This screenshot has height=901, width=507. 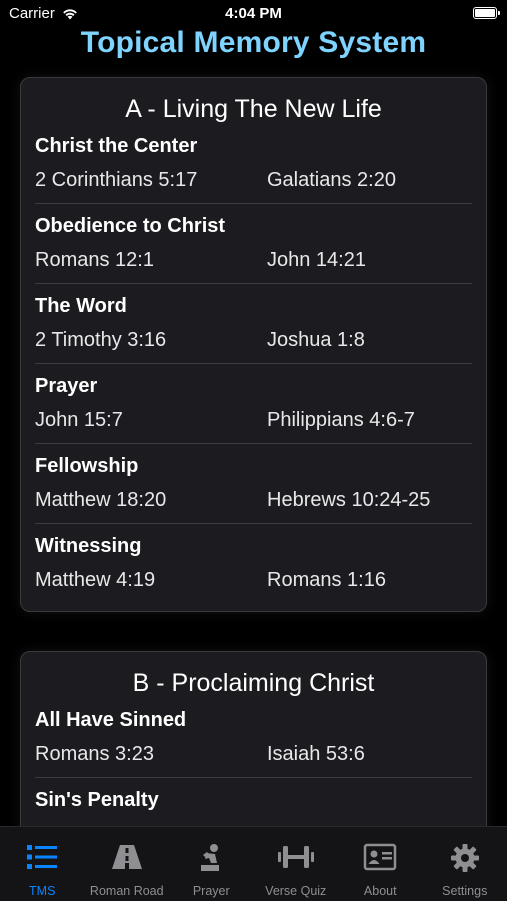 What do you see at coordinates (253, 404) in the screenshot?
I see `topic-row: Prayer John 15:7 Philippians 4:6-7` at bounding box center [253, 404].